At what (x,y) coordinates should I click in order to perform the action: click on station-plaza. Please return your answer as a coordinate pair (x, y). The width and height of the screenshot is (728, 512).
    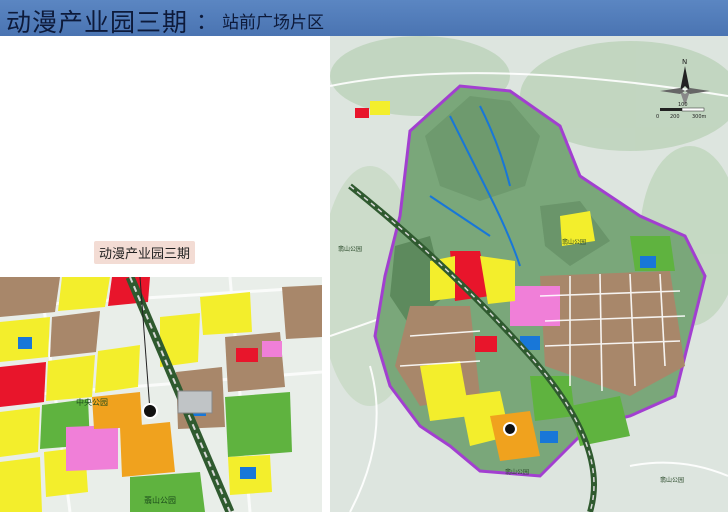
    Looking at the image, I should click on (195, 402).